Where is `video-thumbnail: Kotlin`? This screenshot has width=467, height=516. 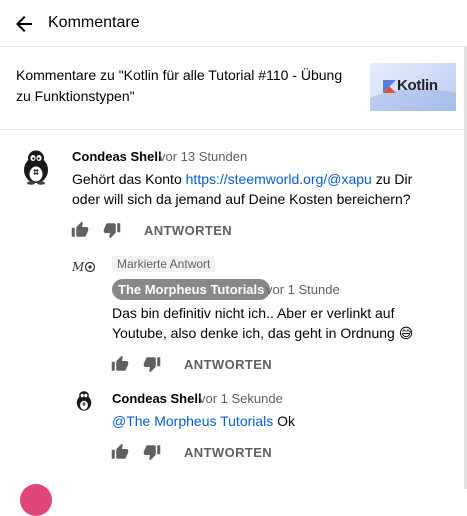
video-thumbnail: Kotlin is located at coordinates (413, 87).